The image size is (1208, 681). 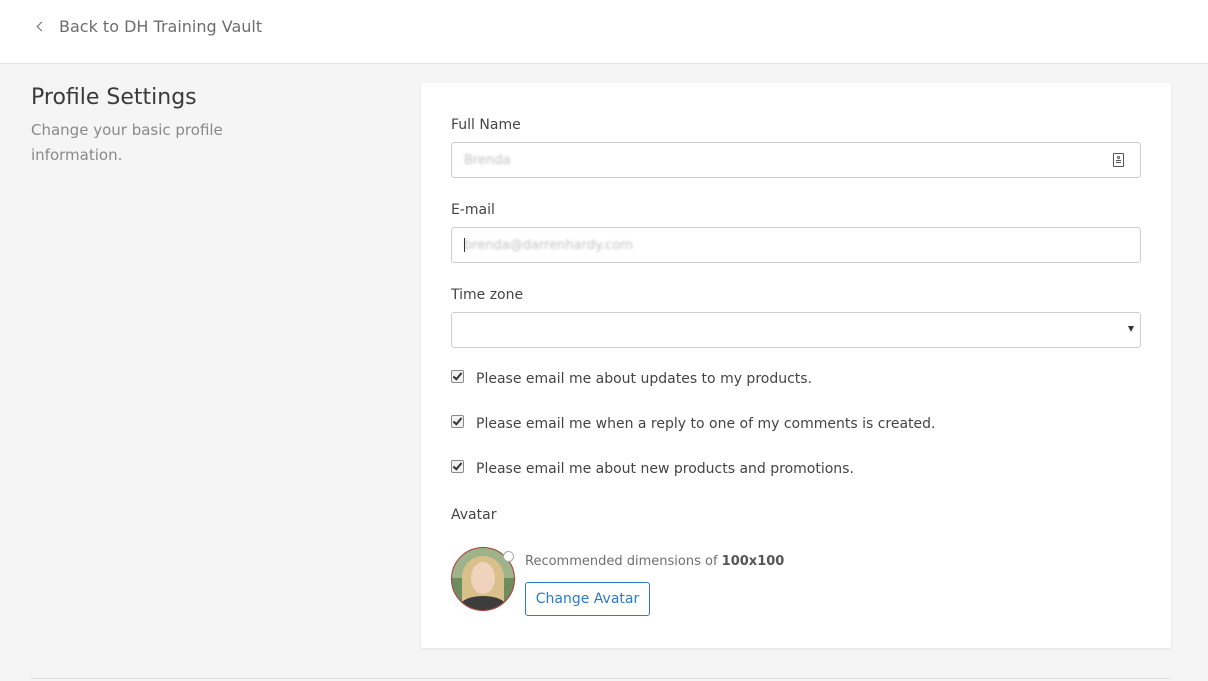 What do you see at coordinates (483, 578) in the screenshot?
I see `avatar-face` at bounding box center [483, 578].